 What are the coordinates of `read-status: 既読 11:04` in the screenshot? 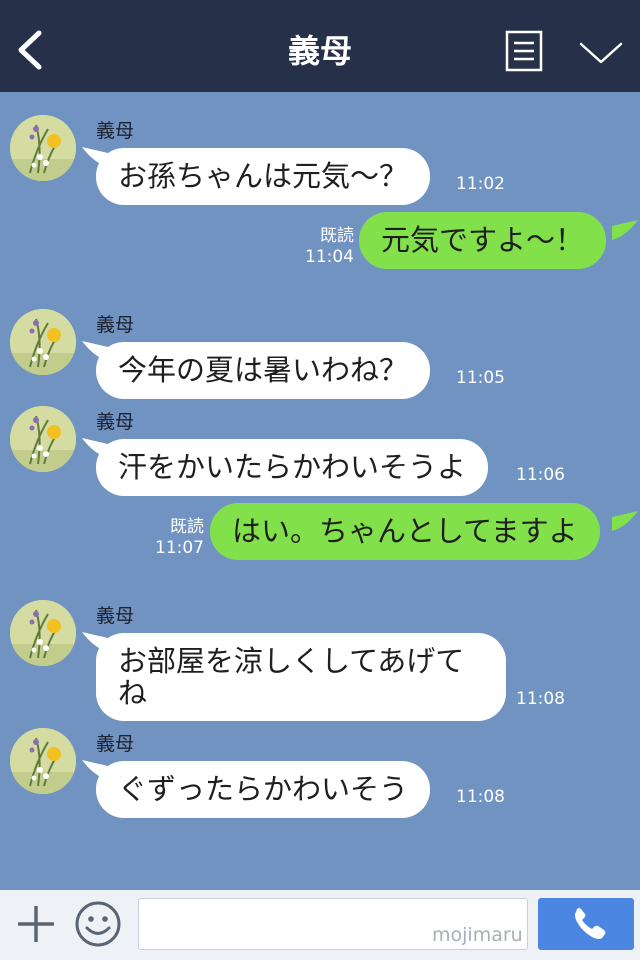 It's located at (326, 247).